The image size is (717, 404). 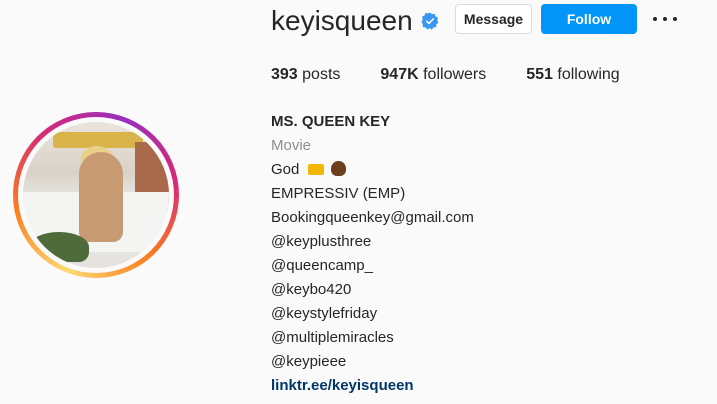 What do you see at coordinates (665, 19) in the screenshot?
I see `more-options-icon` at bounding box center [665, 19].